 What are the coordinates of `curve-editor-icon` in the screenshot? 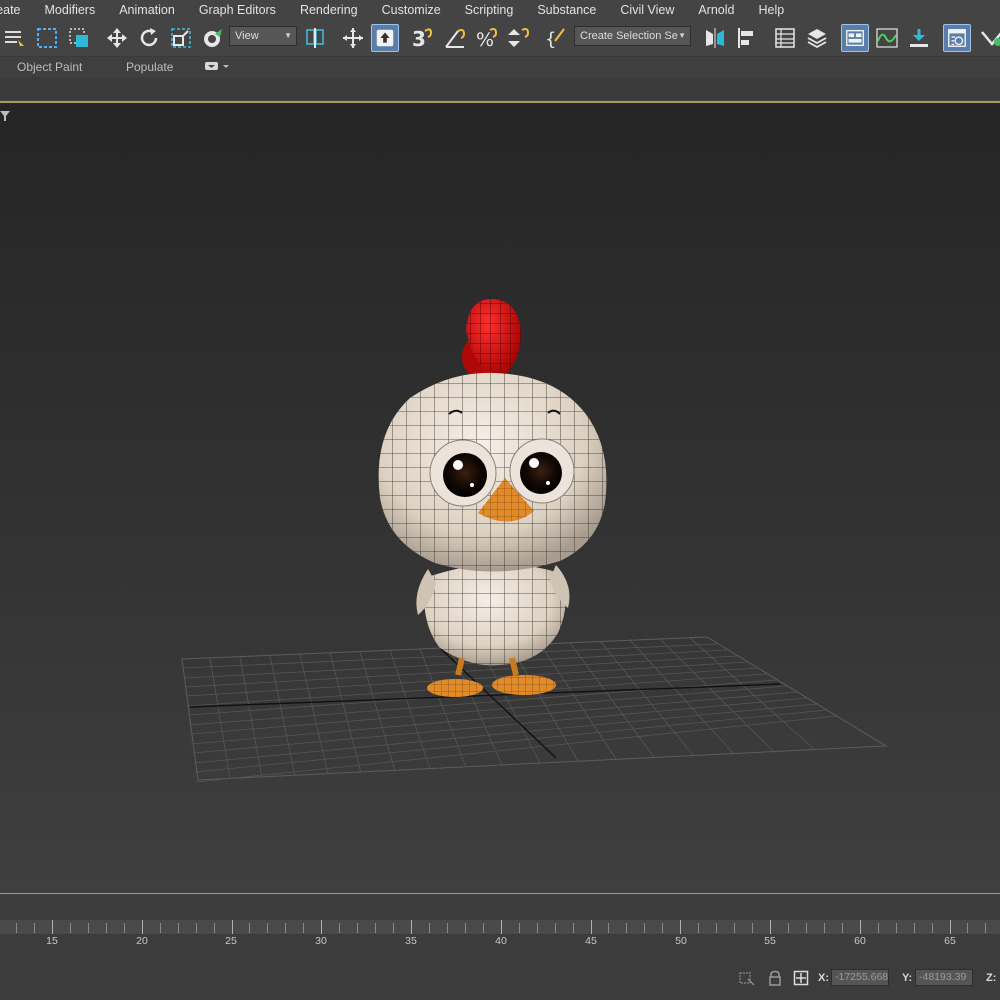 It's located at (887, 38).